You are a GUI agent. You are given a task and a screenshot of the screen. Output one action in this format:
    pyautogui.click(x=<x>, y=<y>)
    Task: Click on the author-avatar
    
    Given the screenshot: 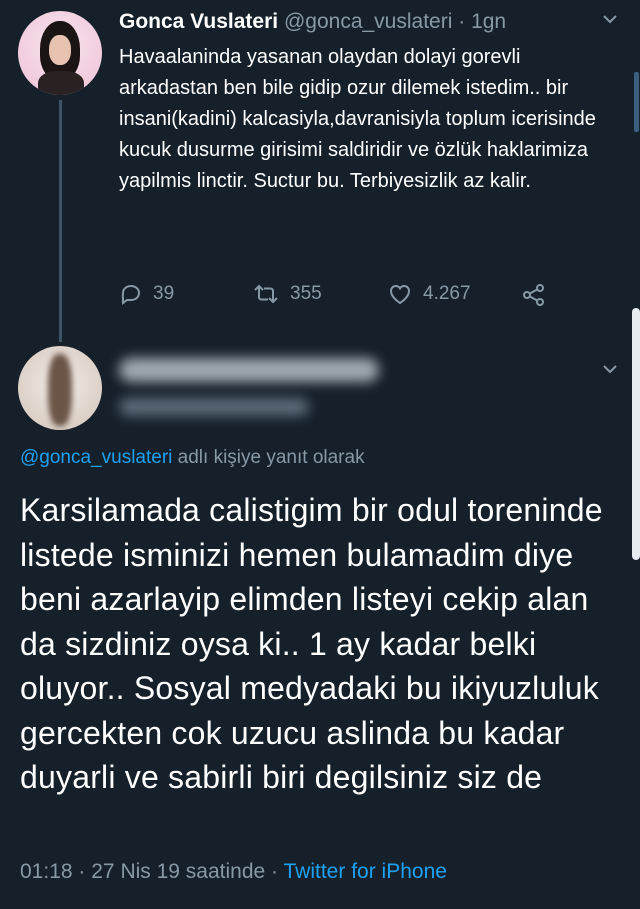 What is the action you would take?
    pyautogui.click(x=60, y=53)
    